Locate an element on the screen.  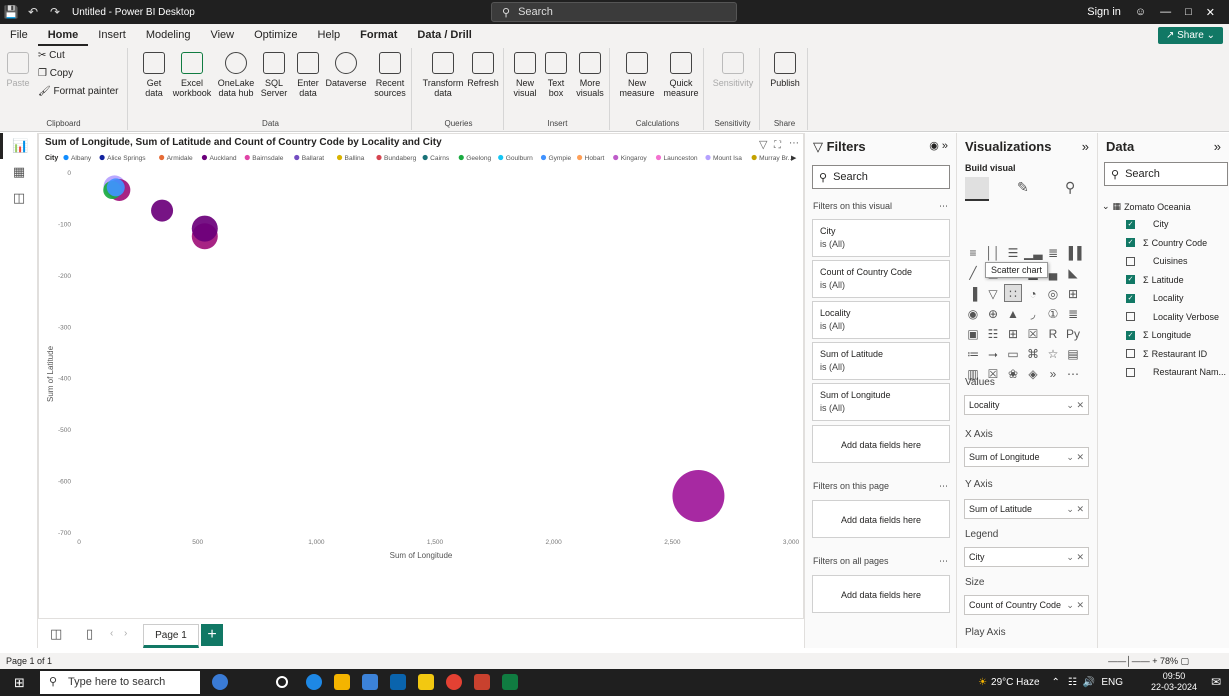
viz-multi-row-card-icon: ≣ is located at coordinates (1073, 314).